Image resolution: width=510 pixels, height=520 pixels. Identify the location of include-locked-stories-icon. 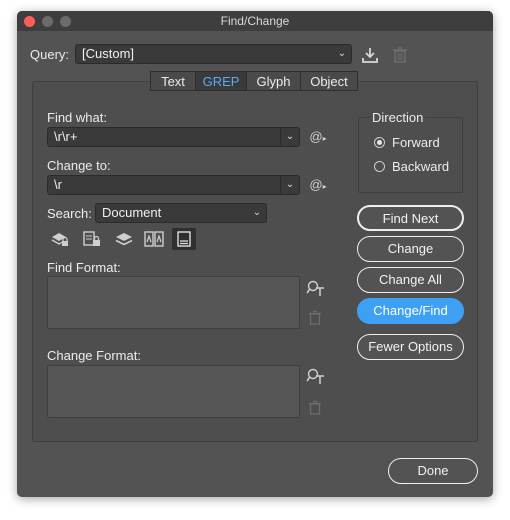
(92, 239).